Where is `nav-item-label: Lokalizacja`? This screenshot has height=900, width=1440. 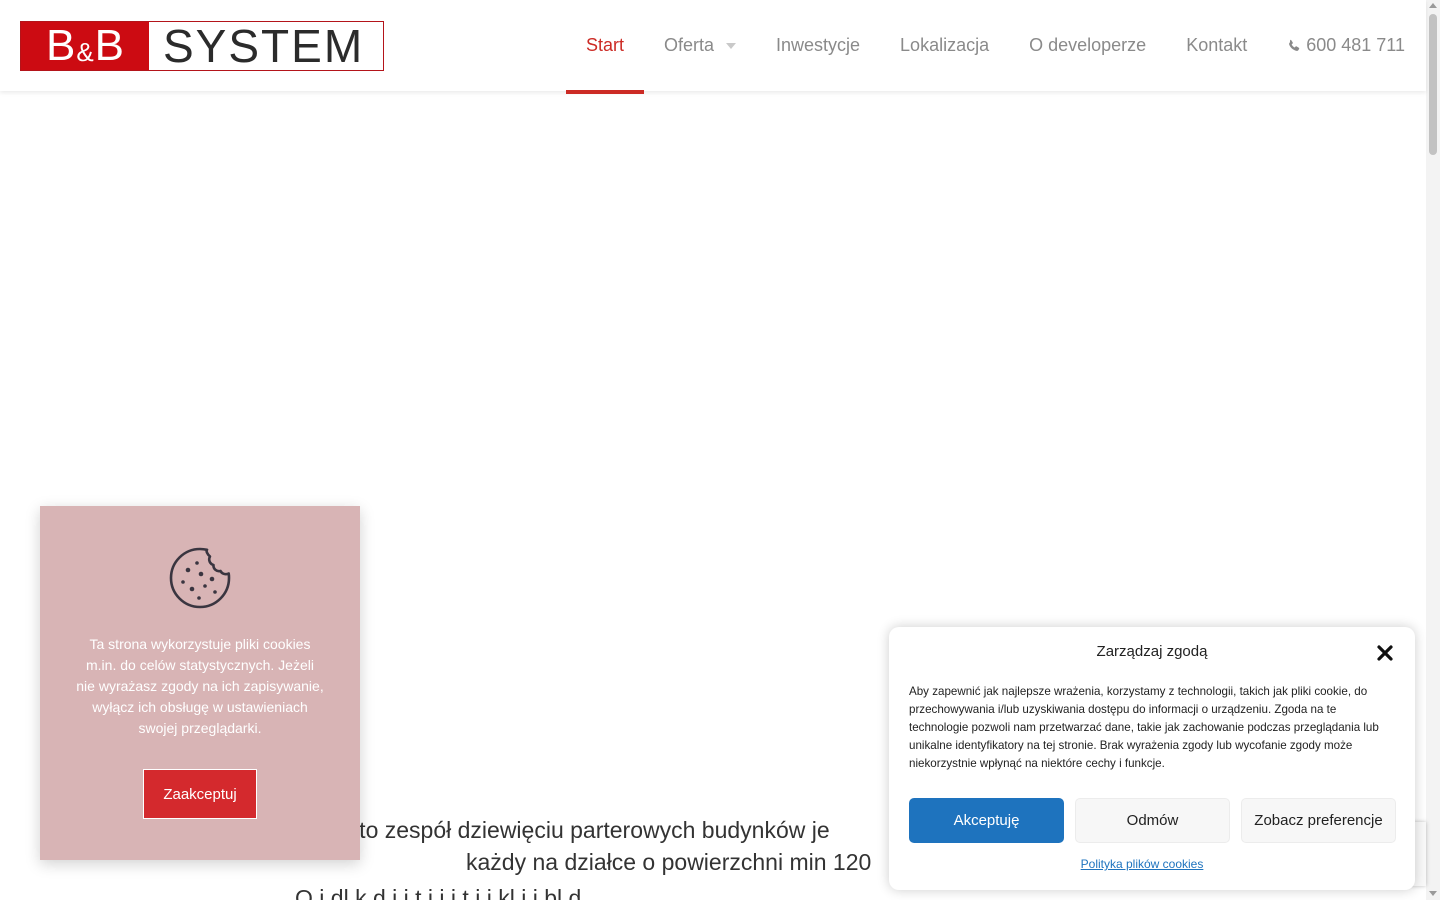 nav-item-label: Lokalizacja is located at coordinates (945, 45).